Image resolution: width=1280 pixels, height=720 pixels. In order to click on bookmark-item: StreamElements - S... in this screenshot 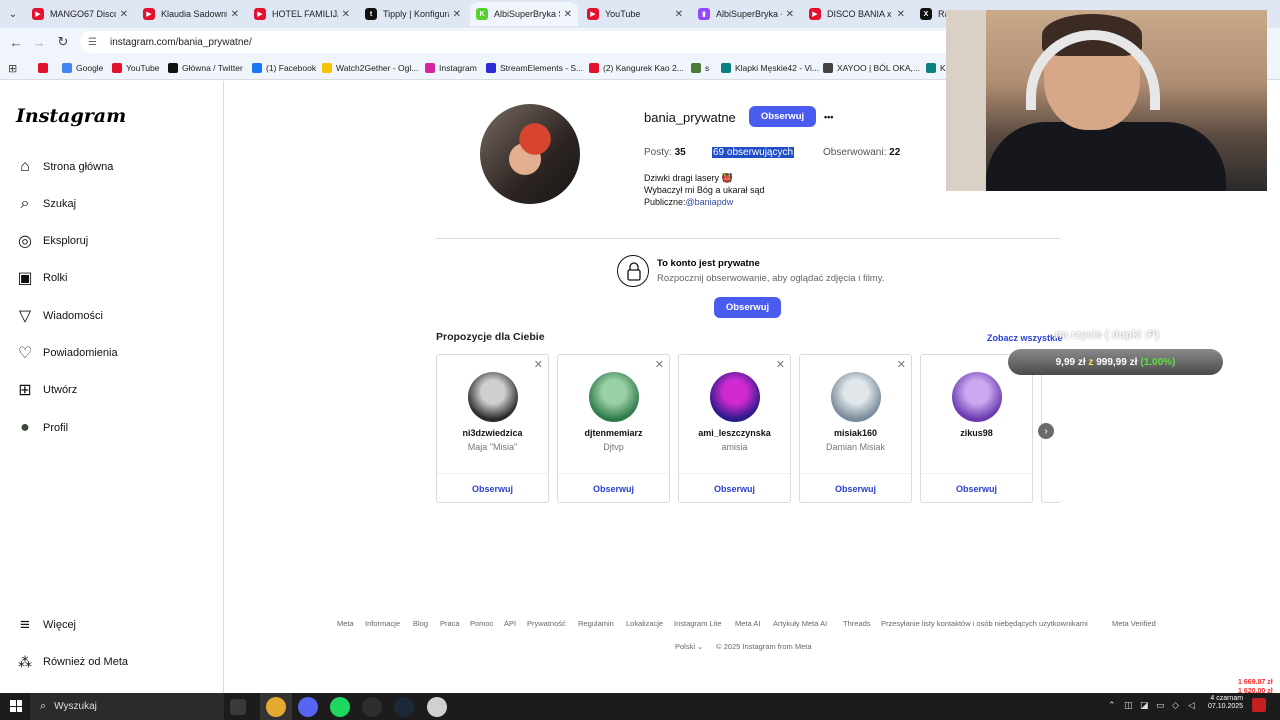, I will do `click(534, 68)`.